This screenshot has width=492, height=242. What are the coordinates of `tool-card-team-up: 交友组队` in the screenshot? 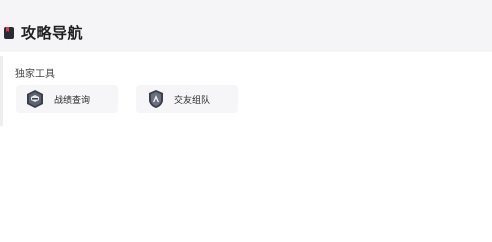 It's located at (187, 99).